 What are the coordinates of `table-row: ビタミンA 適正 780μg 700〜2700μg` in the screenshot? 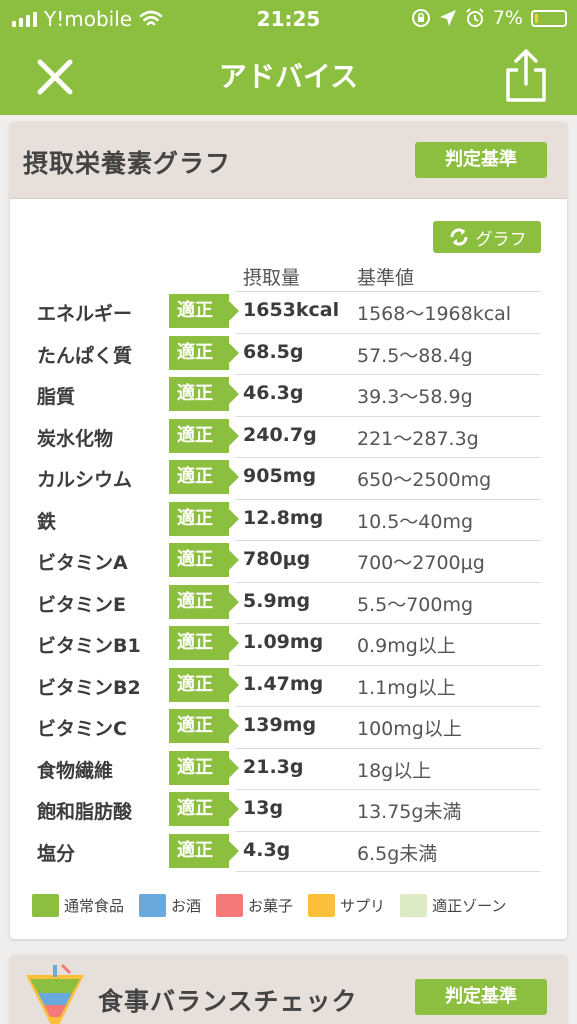 It's located at (288, 561).